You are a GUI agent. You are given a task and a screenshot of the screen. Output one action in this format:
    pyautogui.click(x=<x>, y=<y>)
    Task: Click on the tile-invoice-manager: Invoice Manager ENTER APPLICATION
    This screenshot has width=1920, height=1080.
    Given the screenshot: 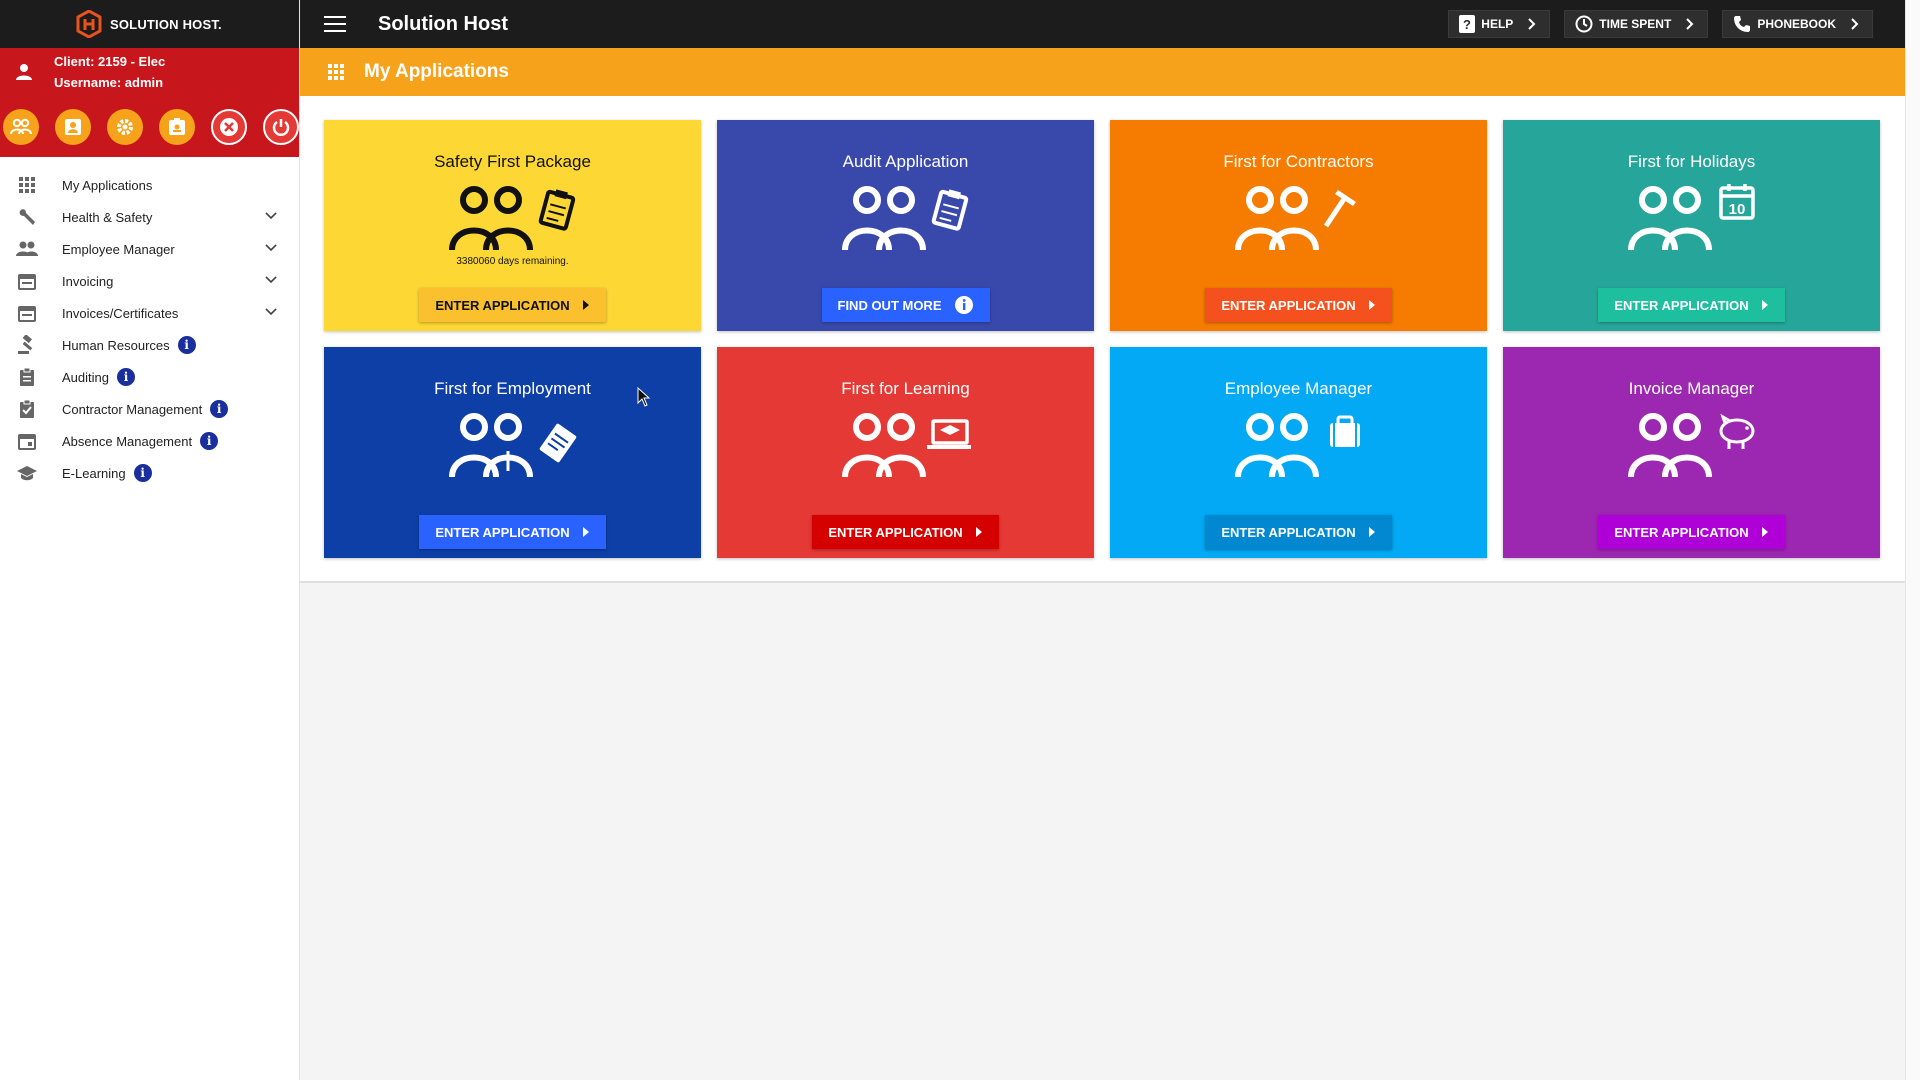 What is the action you would take?
    pyautogui.click(x=1691, y=452)
    